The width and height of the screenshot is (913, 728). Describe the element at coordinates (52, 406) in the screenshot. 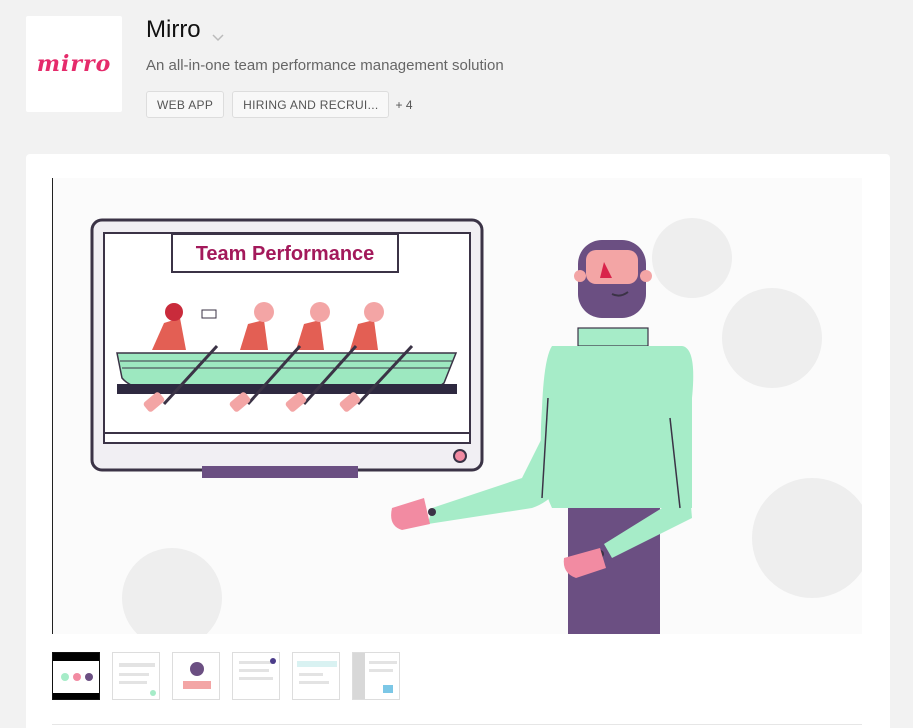

I see `hero-border` at that location.